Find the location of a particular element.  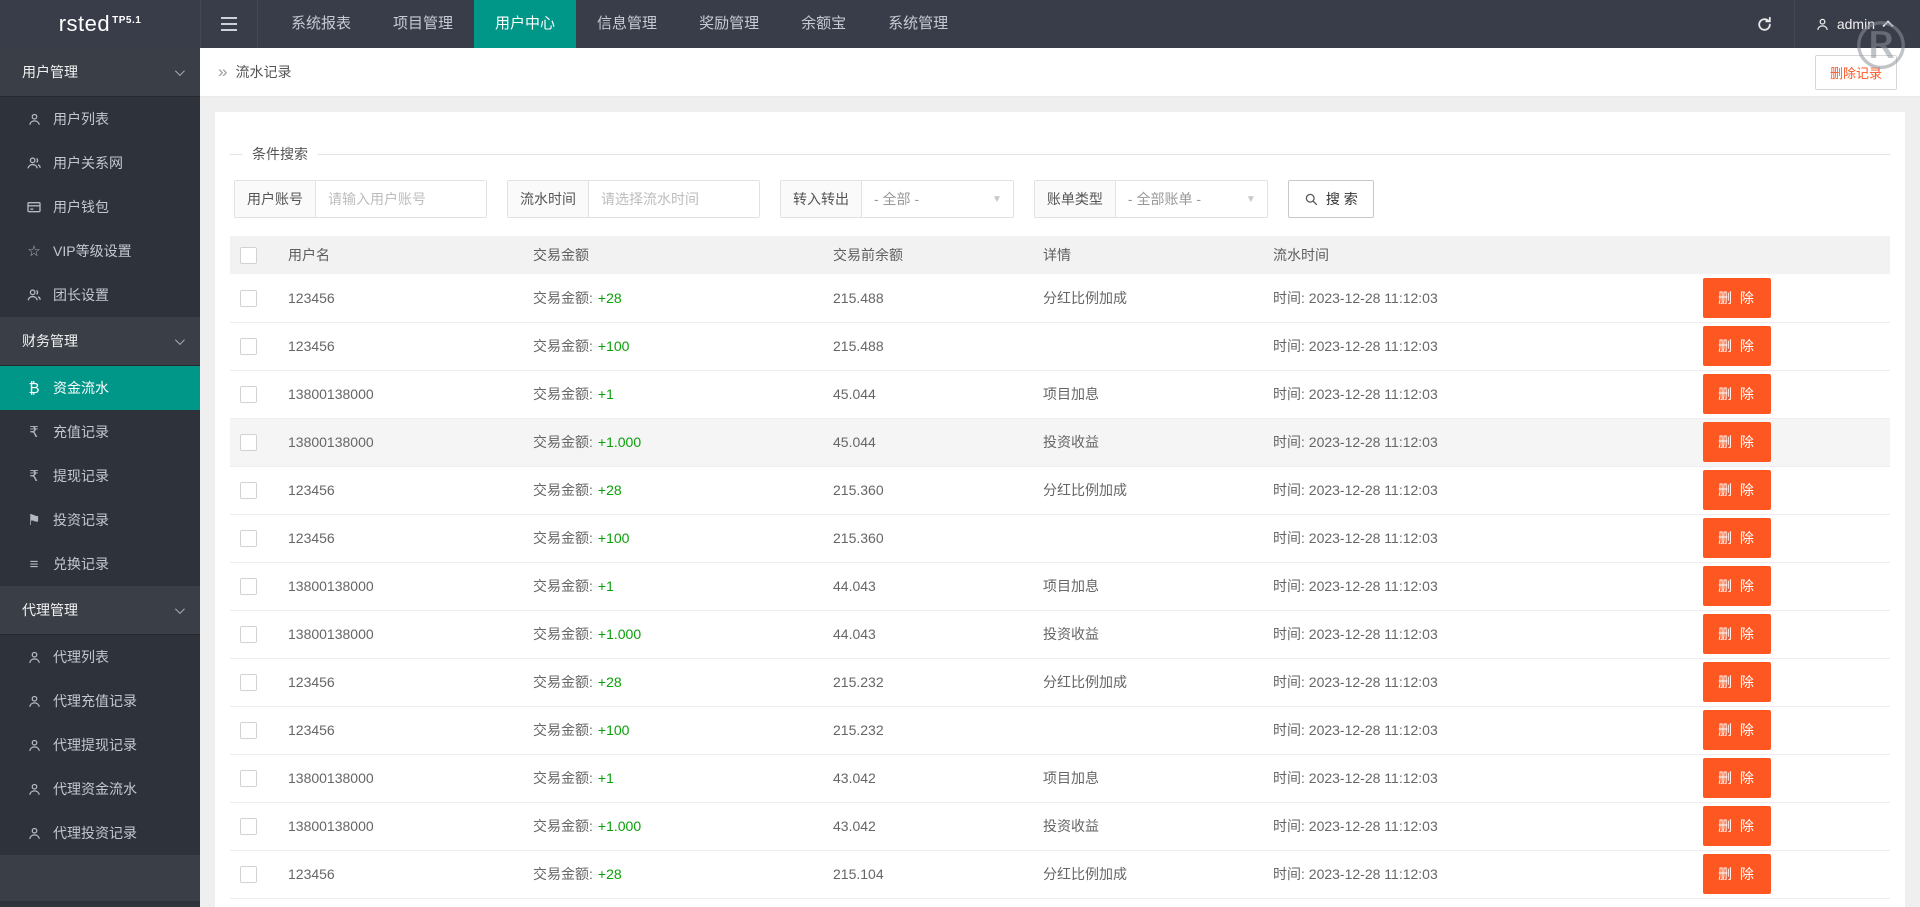

sidebar-item: 用户钱包 is located at coordinates (100, 207).